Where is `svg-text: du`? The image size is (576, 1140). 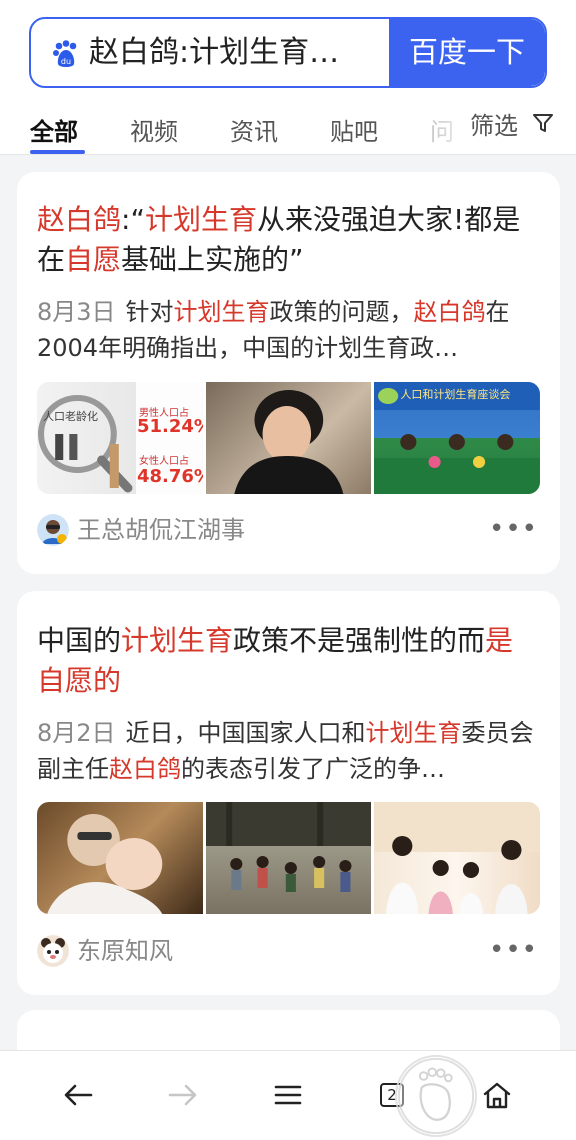
svg-text: du is located at coordinates (66, 61).